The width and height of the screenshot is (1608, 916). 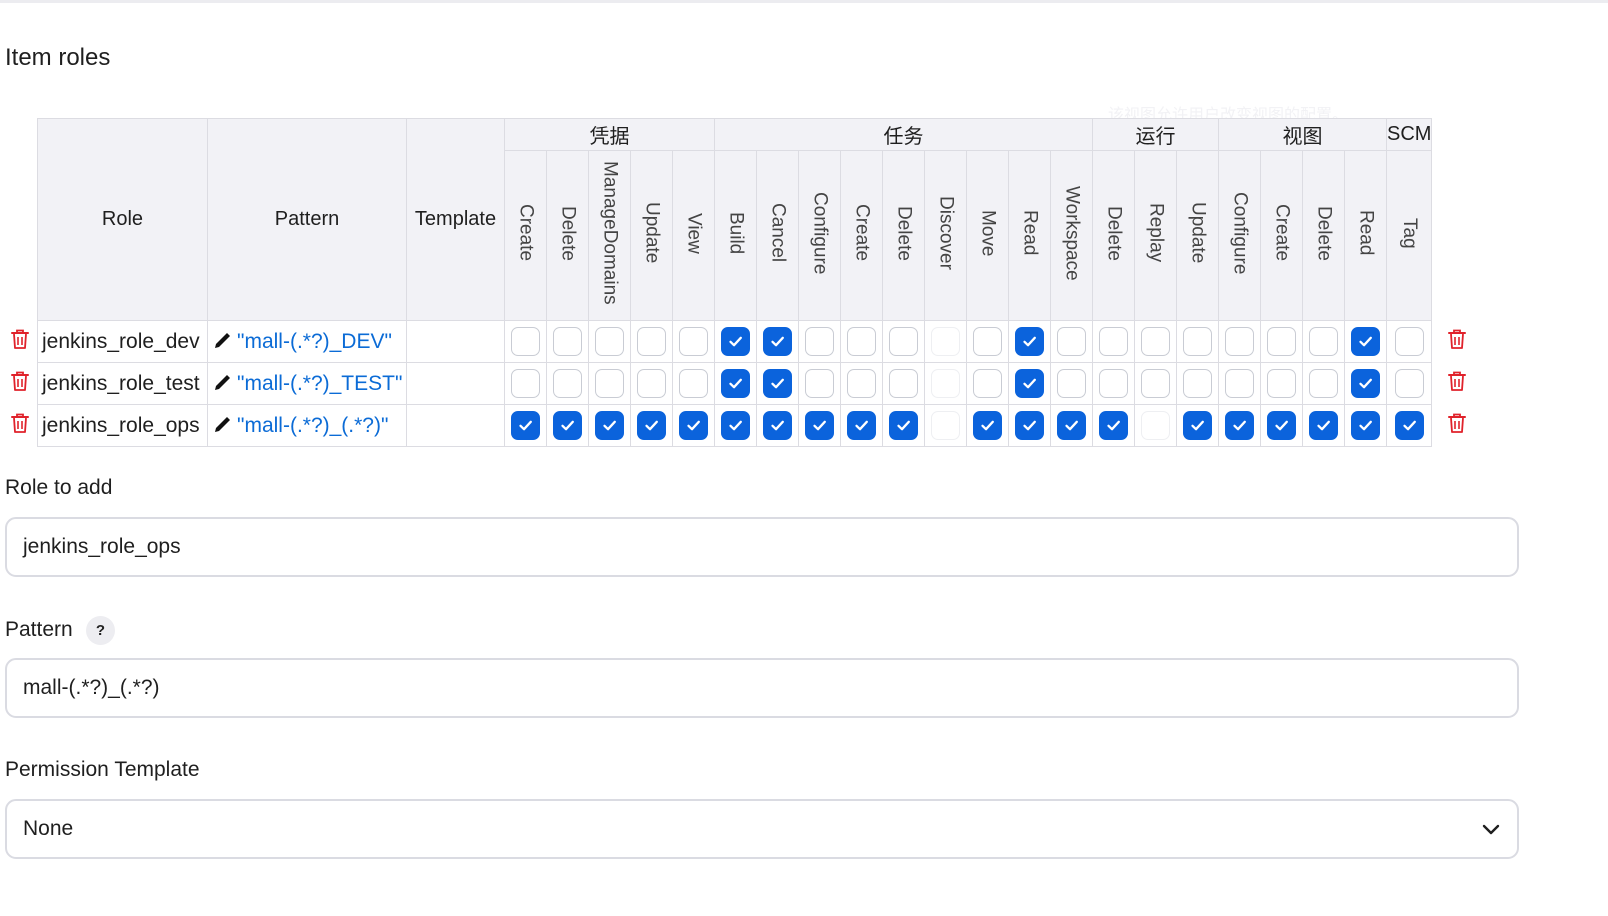 What do you see at coordinates (312, 425) in the screenshot?
I see `role-pattern-link: "mall-(.*?)_(.*?)"` at bounding box center [312, 425].